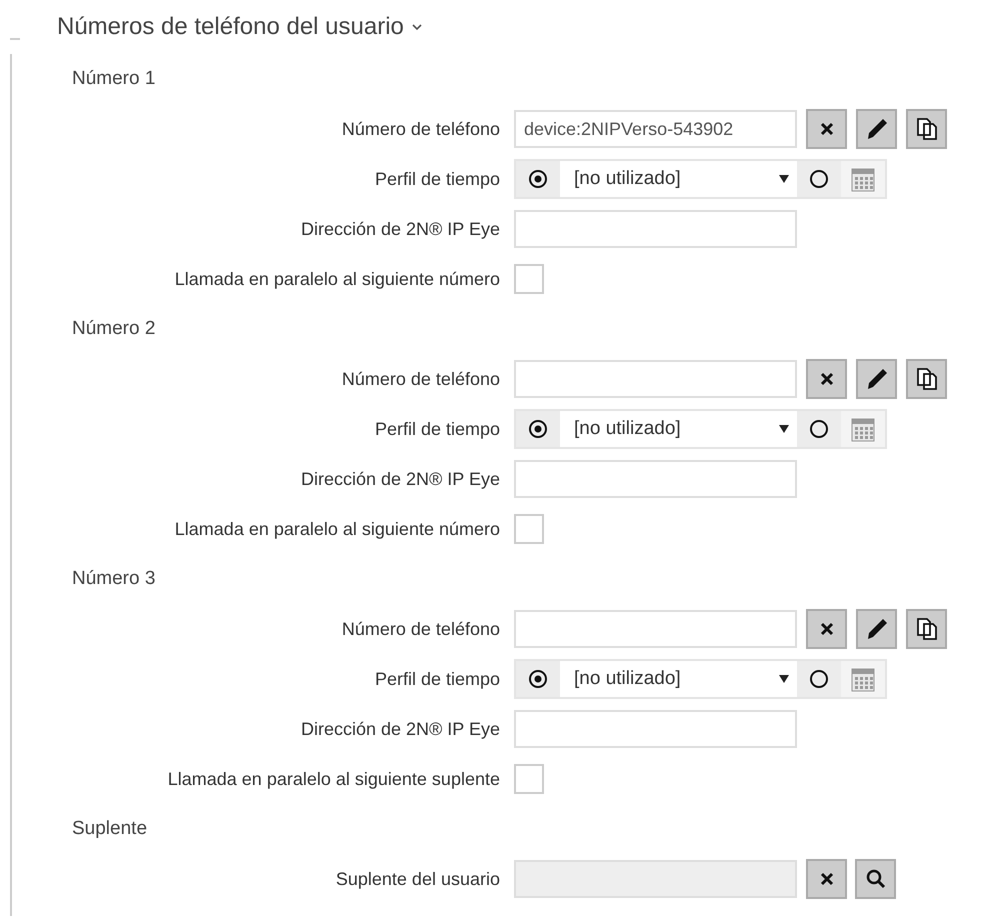 Image resolution: width=981 pixels, height=919 pixels. What do you see at coordinates (333, 779) in the screenshot?
I see `field-label: Llamada en paralelo al siguiente suplente` at bounding box center [333, 779].